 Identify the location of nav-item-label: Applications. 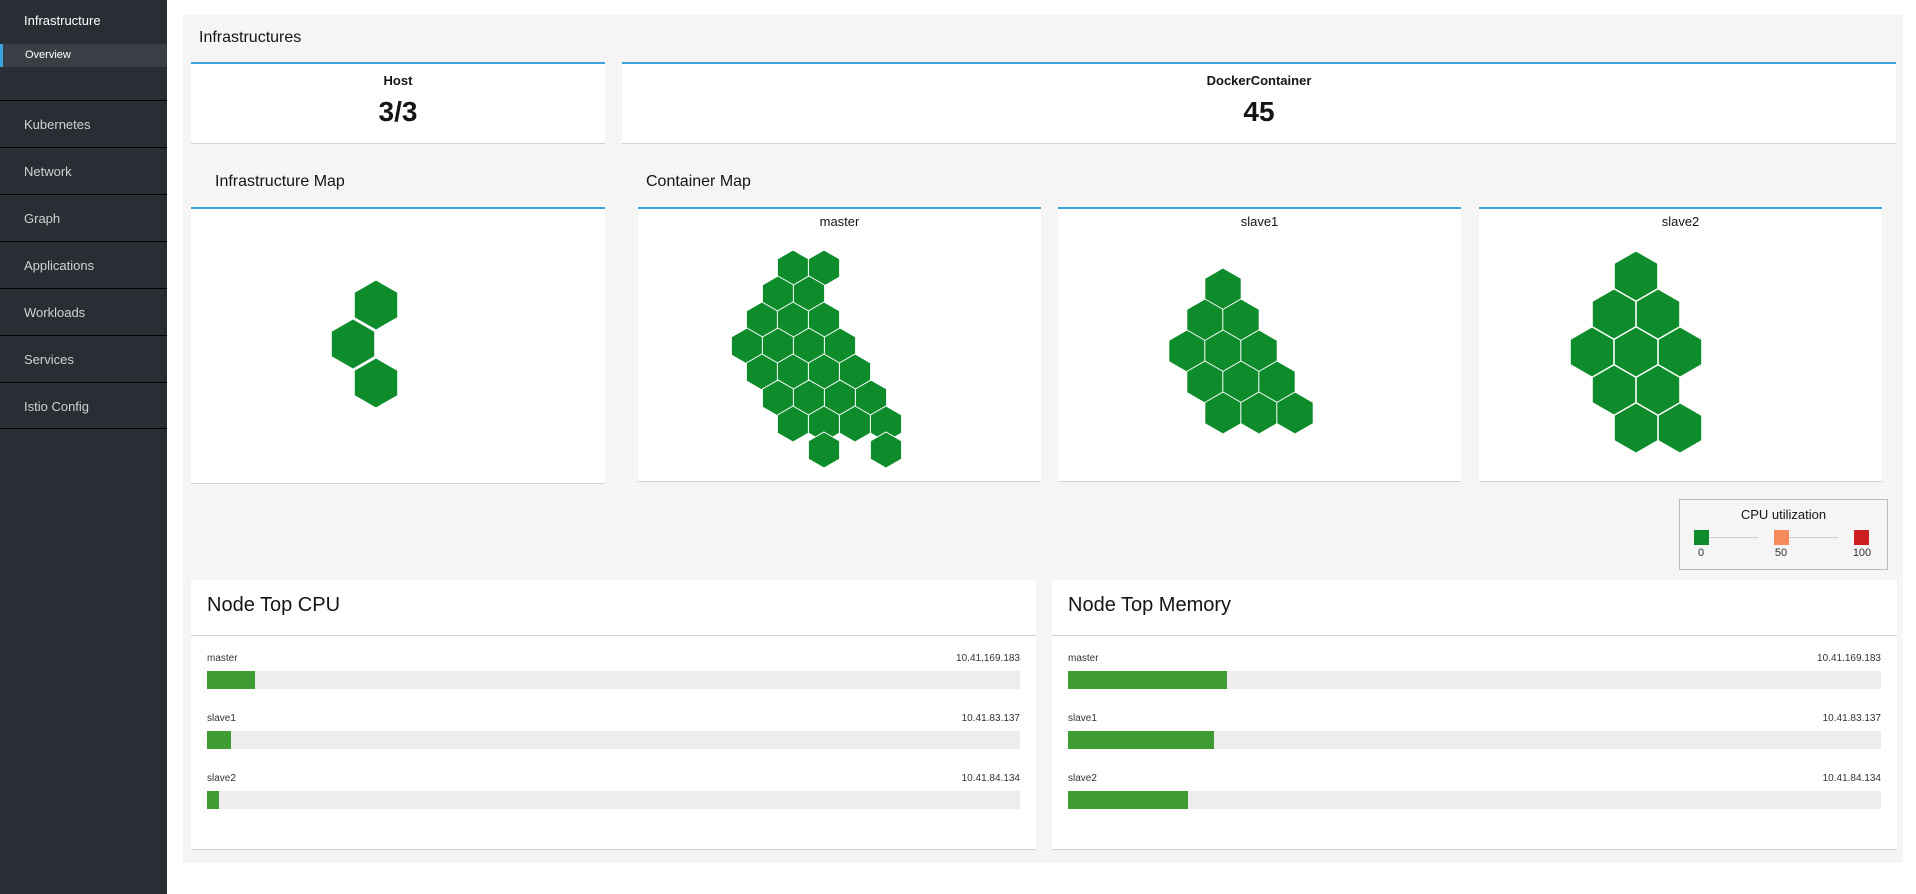
(59, 265).